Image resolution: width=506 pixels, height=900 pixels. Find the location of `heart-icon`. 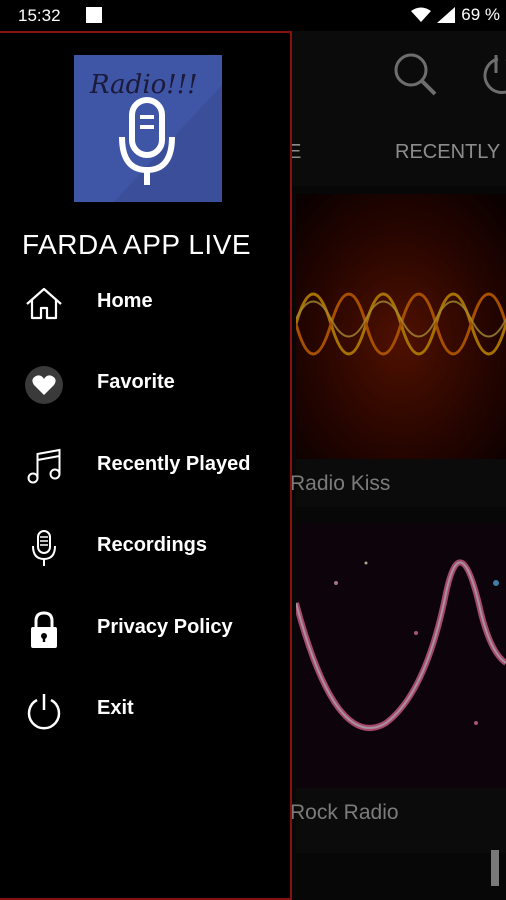

heart-icon is located at coordinates (44, 385).